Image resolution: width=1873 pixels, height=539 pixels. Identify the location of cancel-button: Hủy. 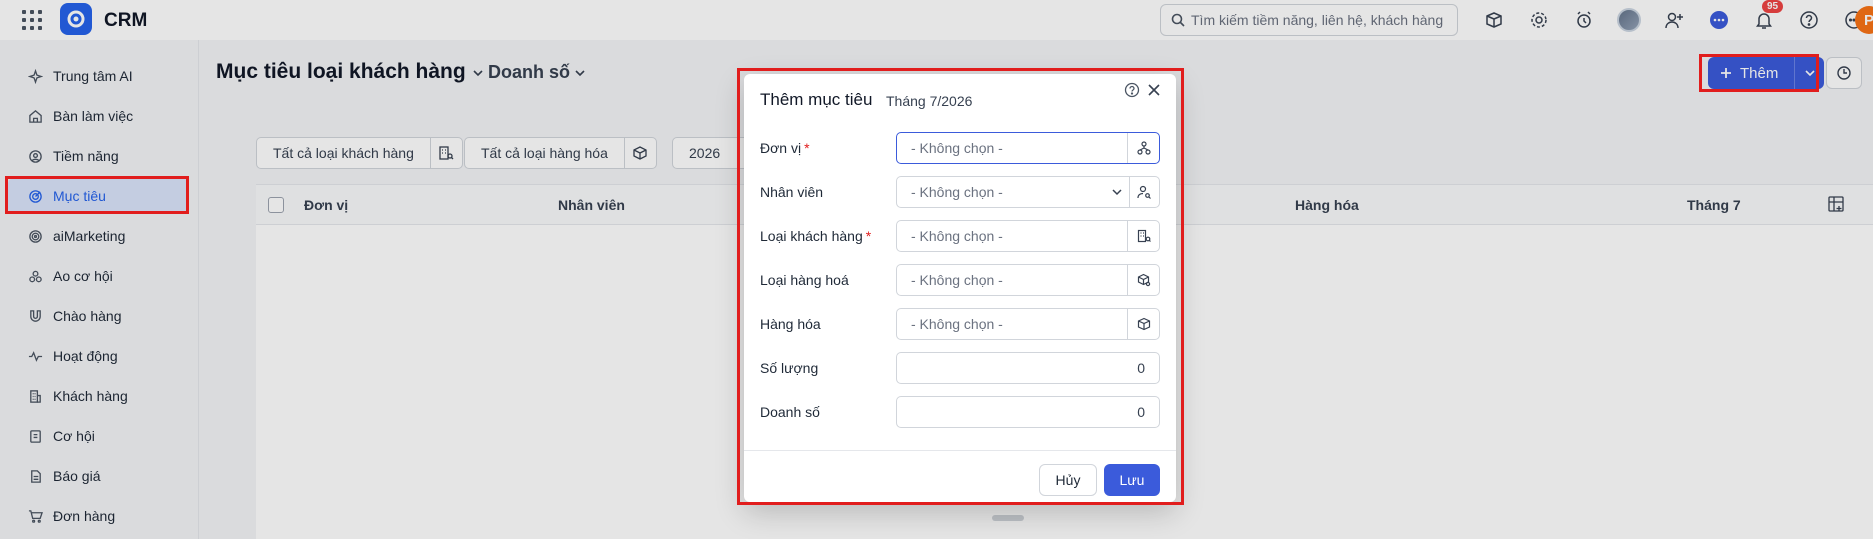
(1068, 480).